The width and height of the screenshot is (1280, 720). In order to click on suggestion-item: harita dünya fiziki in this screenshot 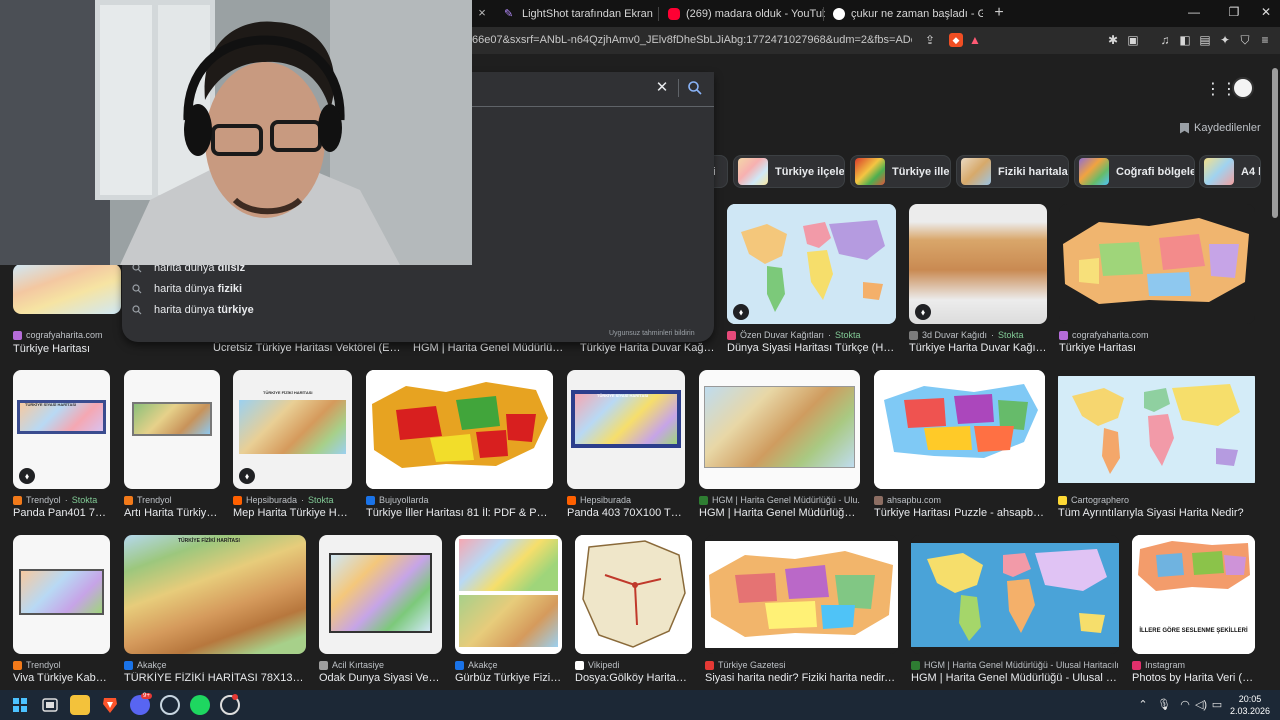, I will do `click(187, 289)`.